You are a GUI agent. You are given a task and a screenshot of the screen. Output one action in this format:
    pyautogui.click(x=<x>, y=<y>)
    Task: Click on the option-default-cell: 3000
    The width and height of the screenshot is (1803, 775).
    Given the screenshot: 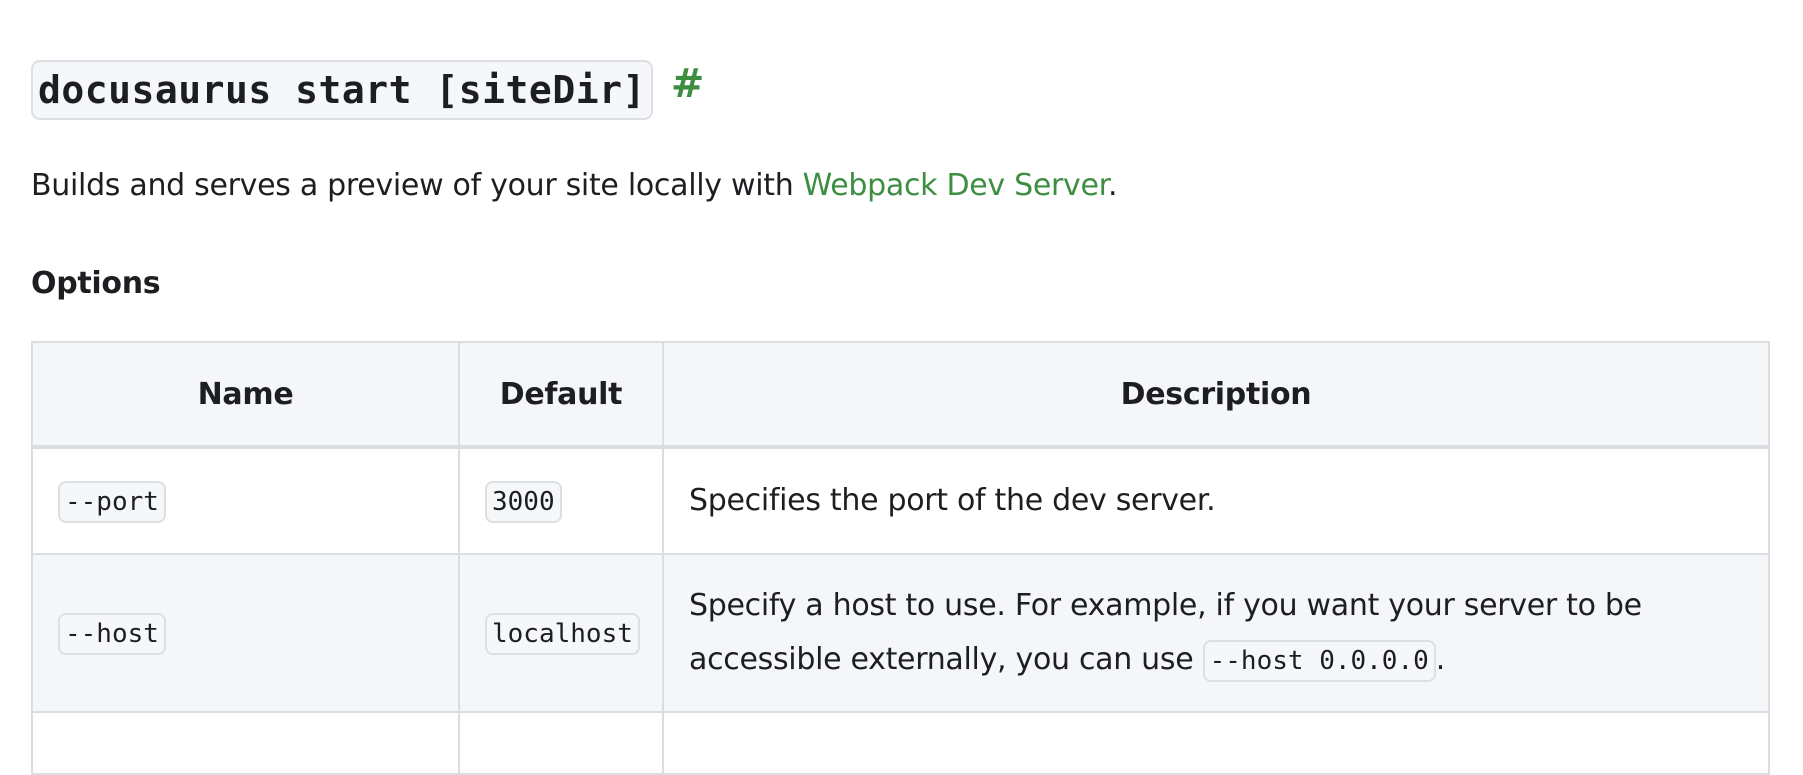 What is the action you would take?
    pyautogui.click(x=561, y=500)
    